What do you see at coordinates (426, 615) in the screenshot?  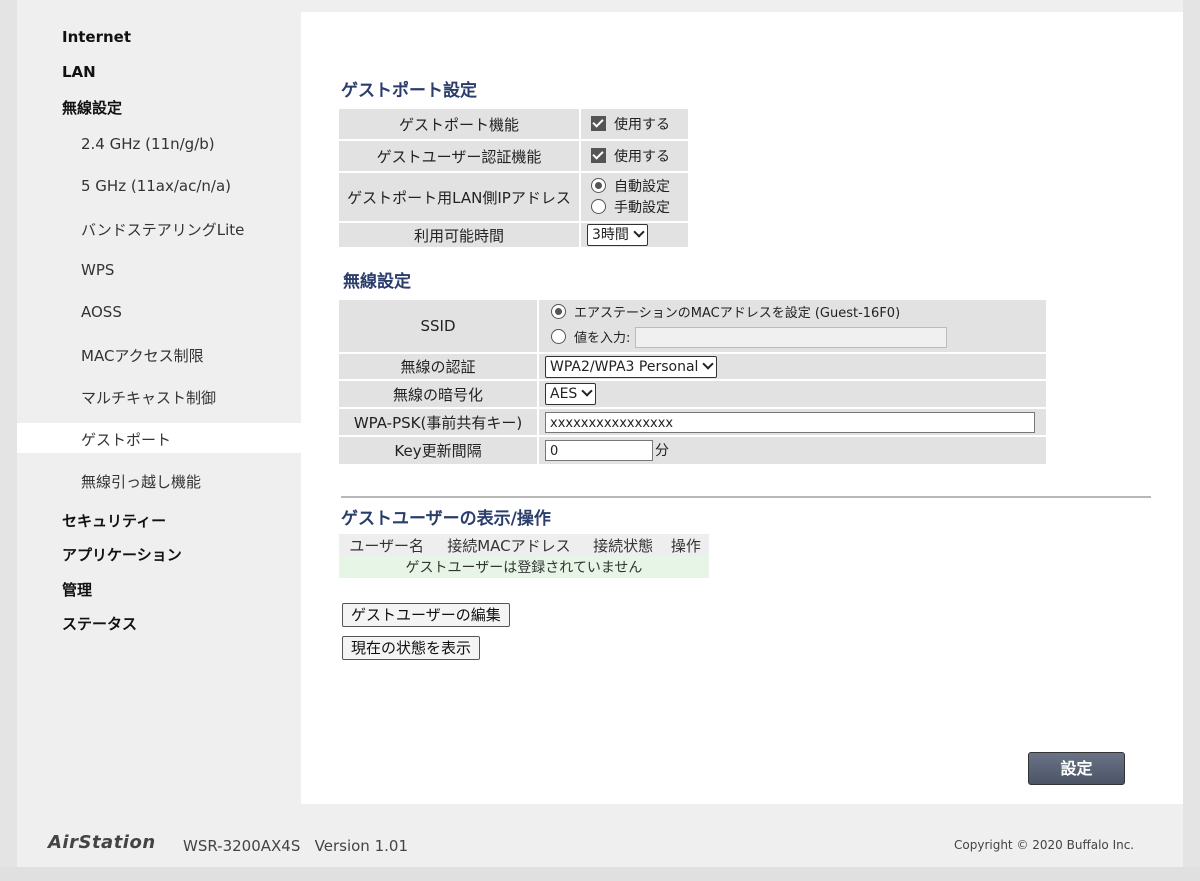 I see `edit-guest-users-button: ゲストユーザーの編集` at bounding box center [426, 615].